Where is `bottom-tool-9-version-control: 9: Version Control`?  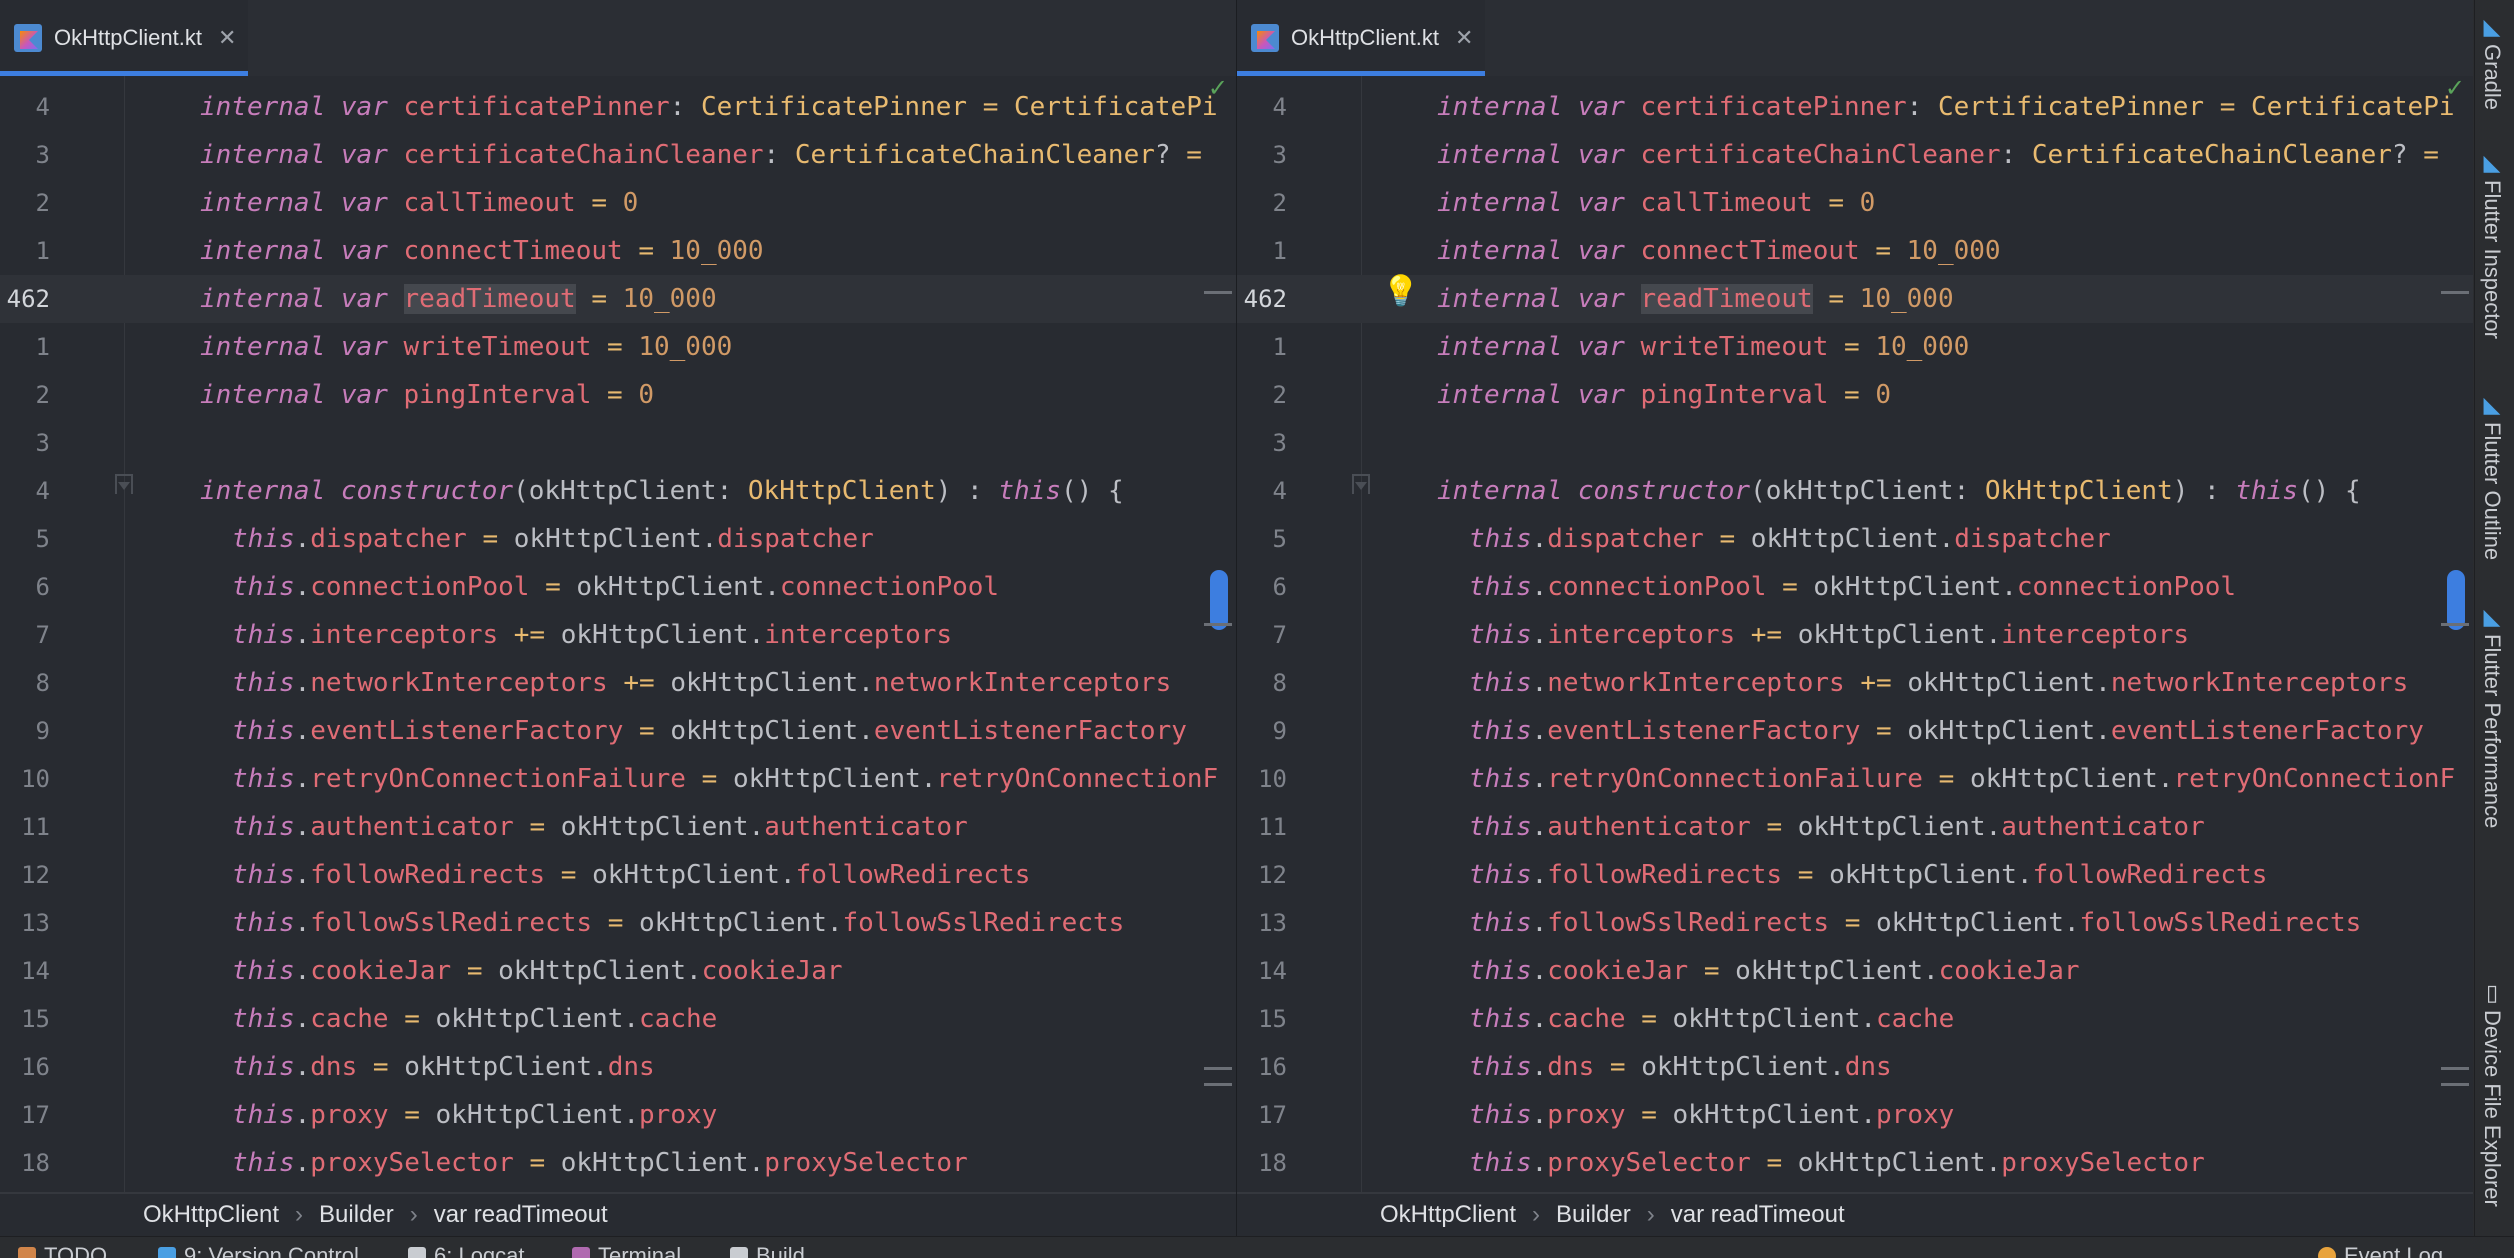 bottom-tool-9-version-control: 9: Version Control is located at coordinates (258, 1250).